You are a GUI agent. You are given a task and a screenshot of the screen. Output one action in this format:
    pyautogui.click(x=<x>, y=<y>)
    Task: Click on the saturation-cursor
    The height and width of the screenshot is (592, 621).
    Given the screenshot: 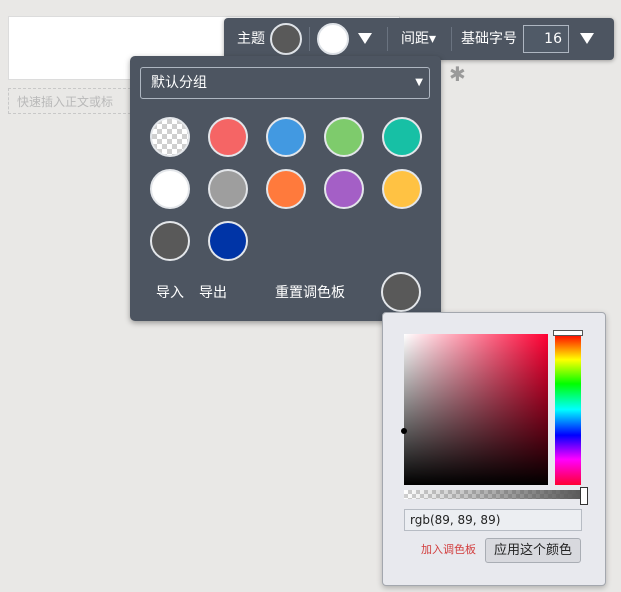 What is the action you would take?
    pyautogui.click(x=404, y=431)
    